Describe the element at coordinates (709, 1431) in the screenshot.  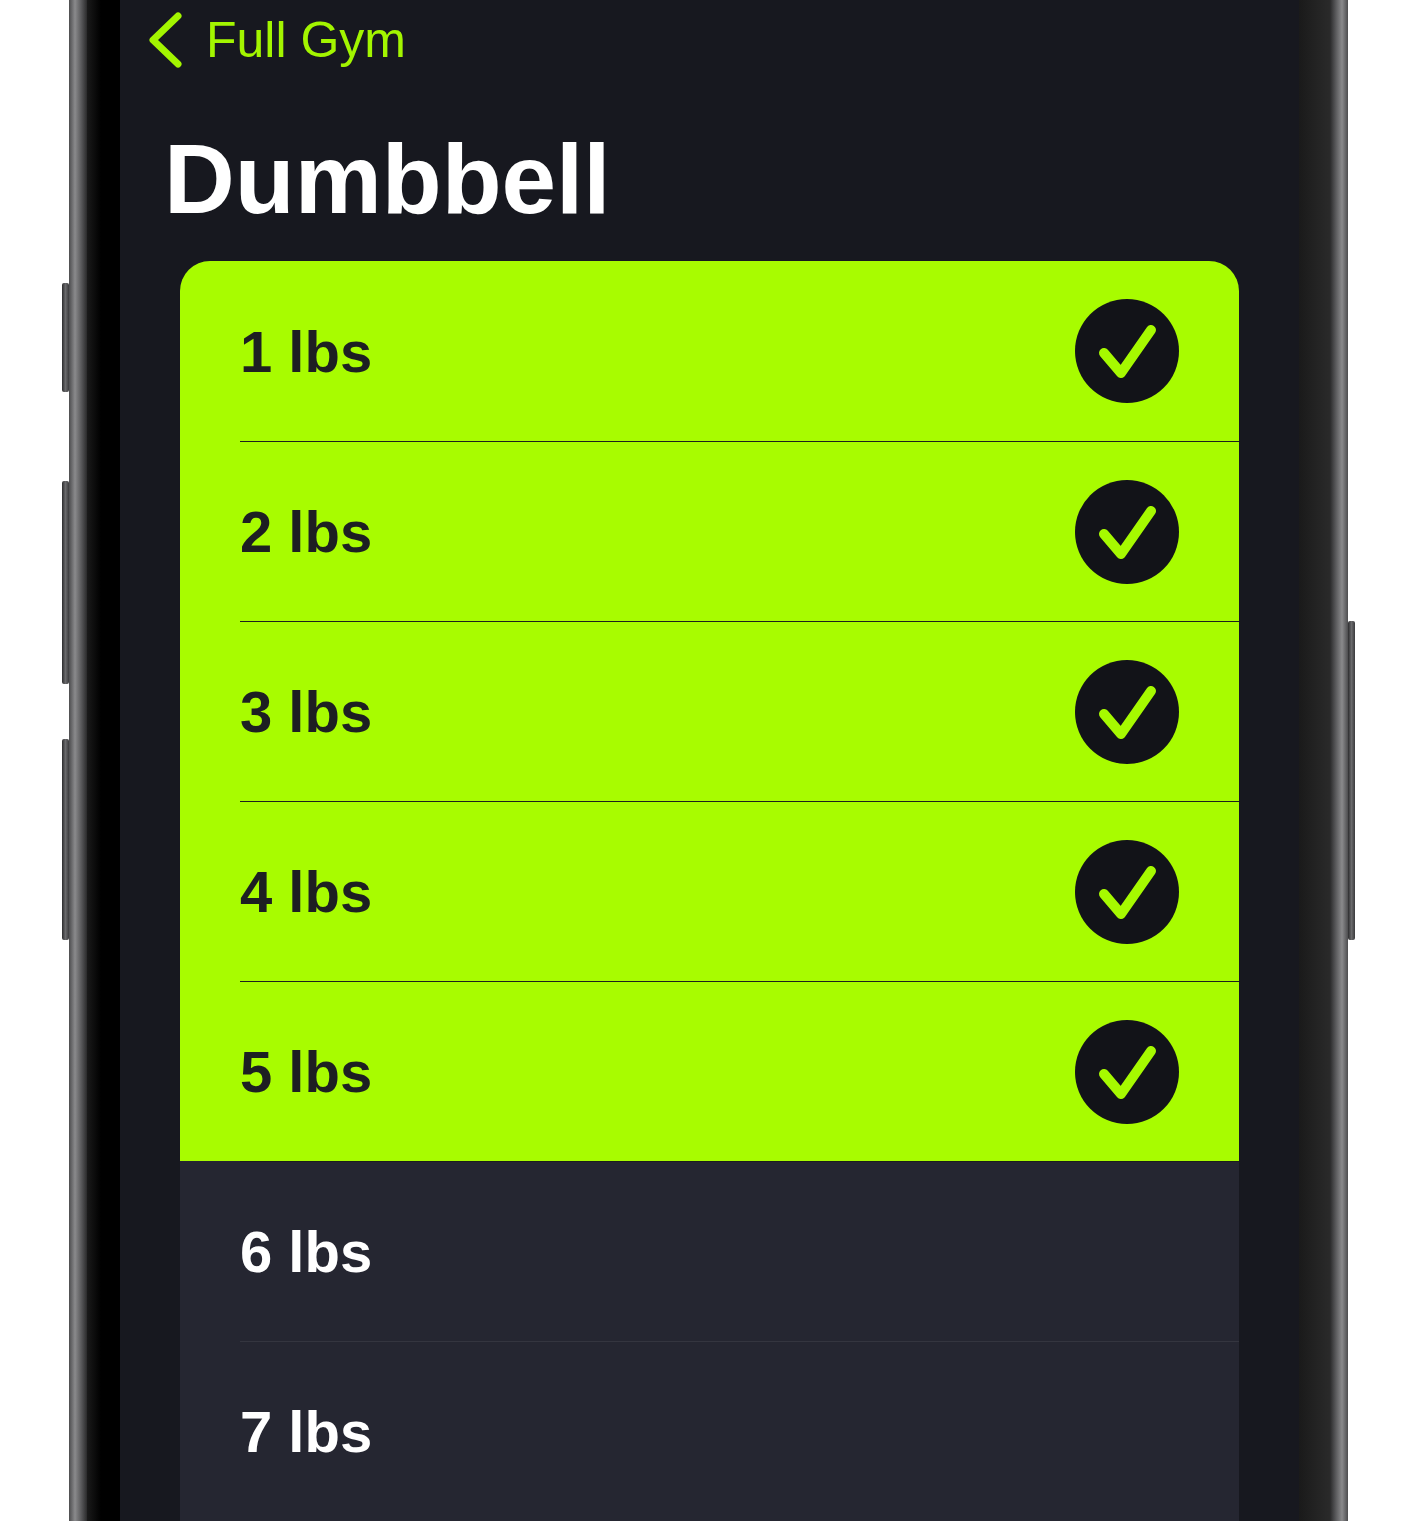
I see `weight-option: 7 lbs` at that location.